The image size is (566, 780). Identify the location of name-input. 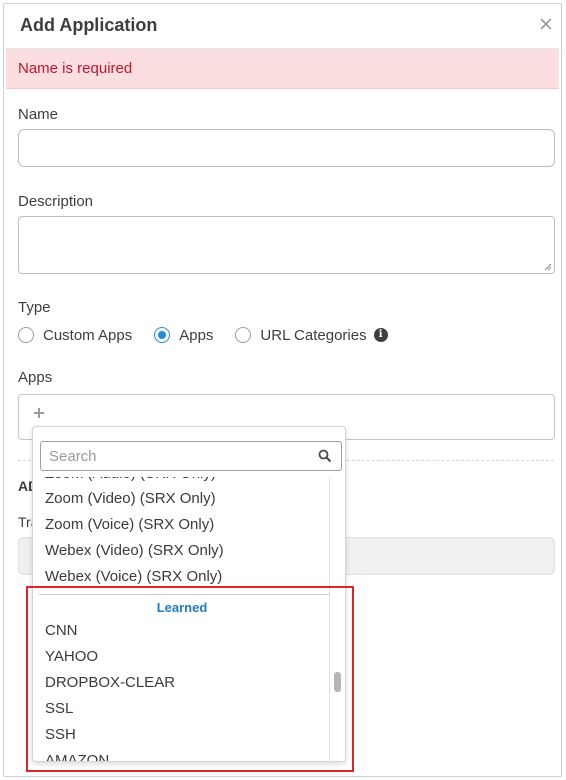
(286, 148).